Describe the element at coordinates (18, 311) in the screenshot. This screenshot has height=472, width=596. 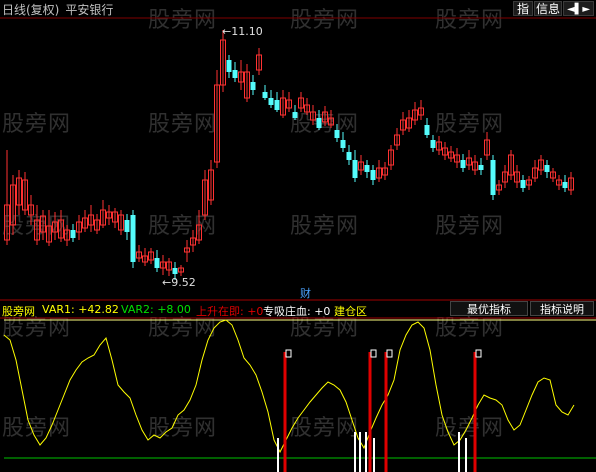
I see `indicator-name: 股旁网` at that location.